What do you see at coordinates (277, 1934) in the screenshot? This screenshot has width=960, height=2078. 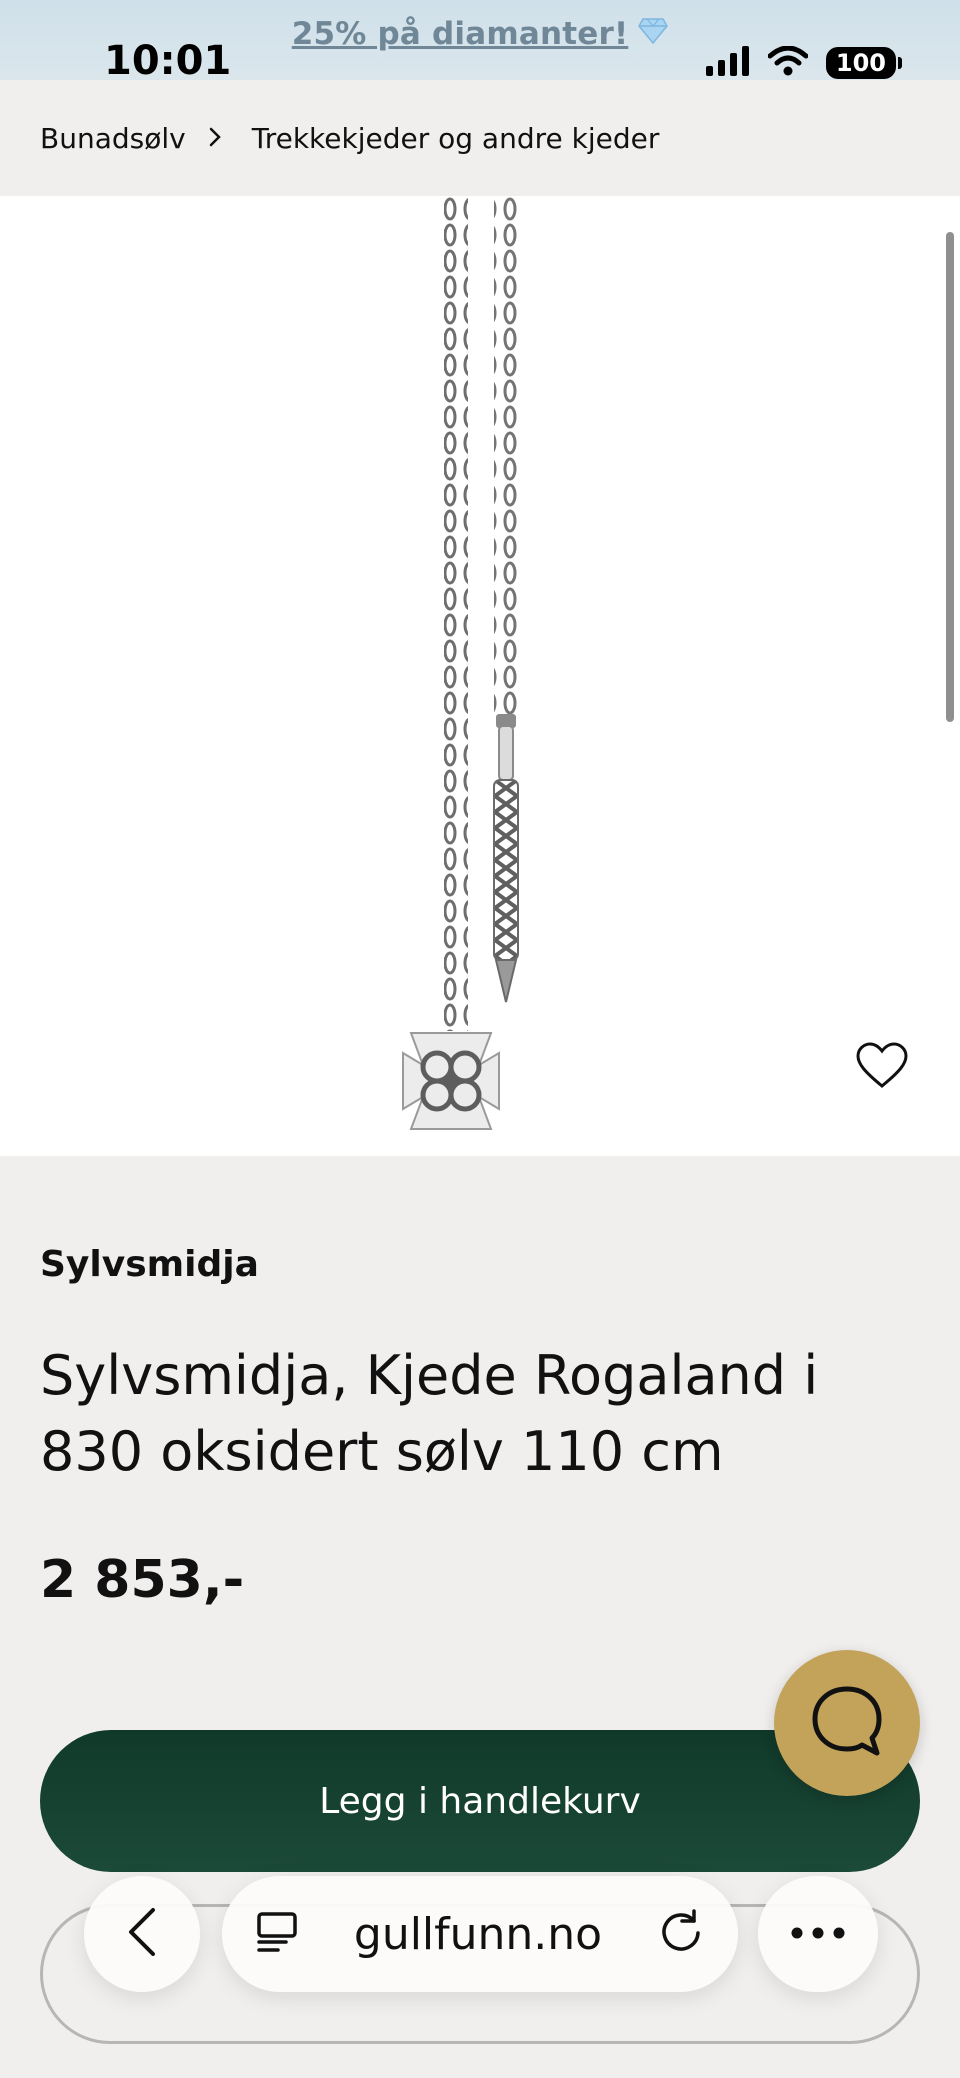 I see `tab-overview-icon` at bounding box center [277, 1934].